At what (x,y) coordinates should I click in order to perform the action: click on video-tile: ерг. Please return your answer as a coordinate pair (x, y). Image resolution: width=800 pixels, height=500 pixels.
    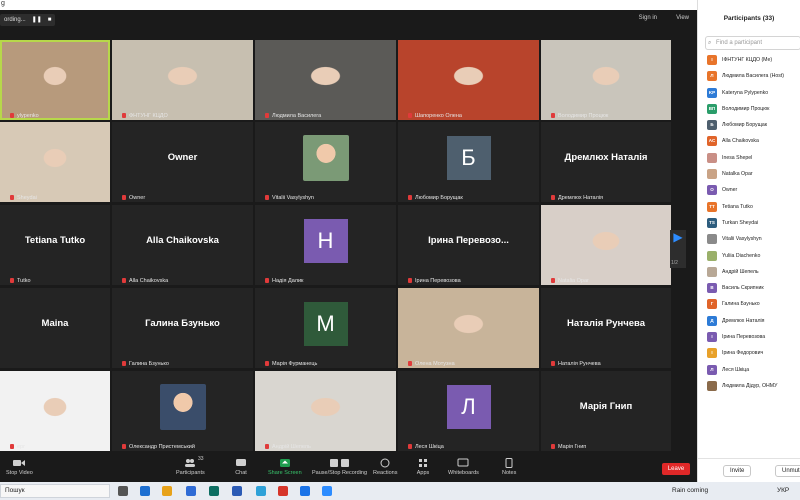
    Looking at the image, I should click on (55, 411).